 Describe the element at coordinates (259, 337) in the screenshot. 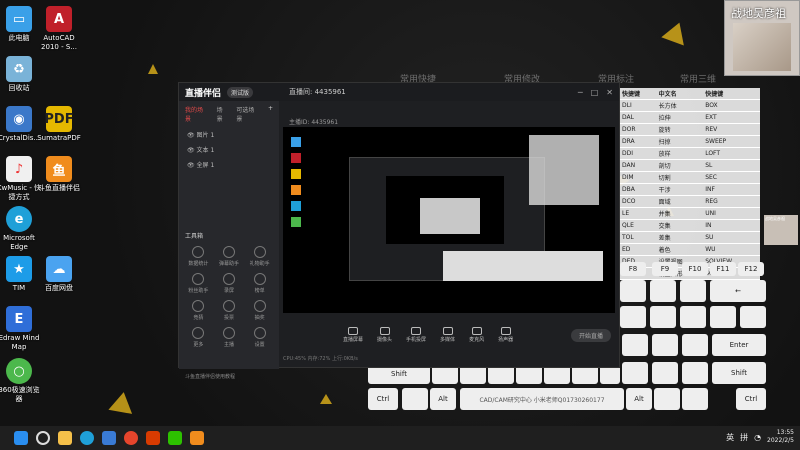

I see `tool-item: 设置` at that location.